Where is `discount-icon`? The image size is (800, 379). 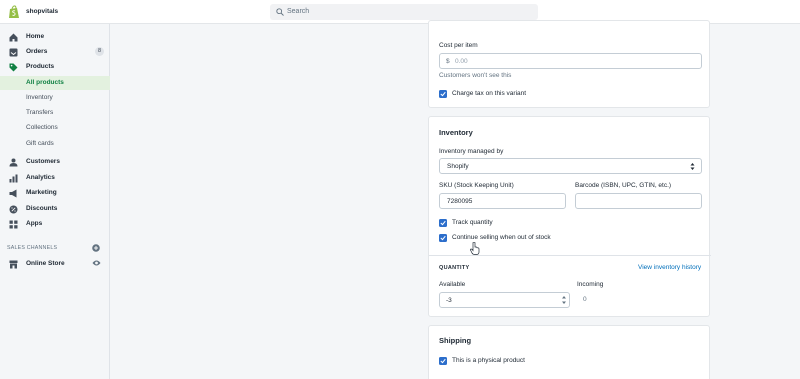 discount-icon is located at coordinates (13, 209).